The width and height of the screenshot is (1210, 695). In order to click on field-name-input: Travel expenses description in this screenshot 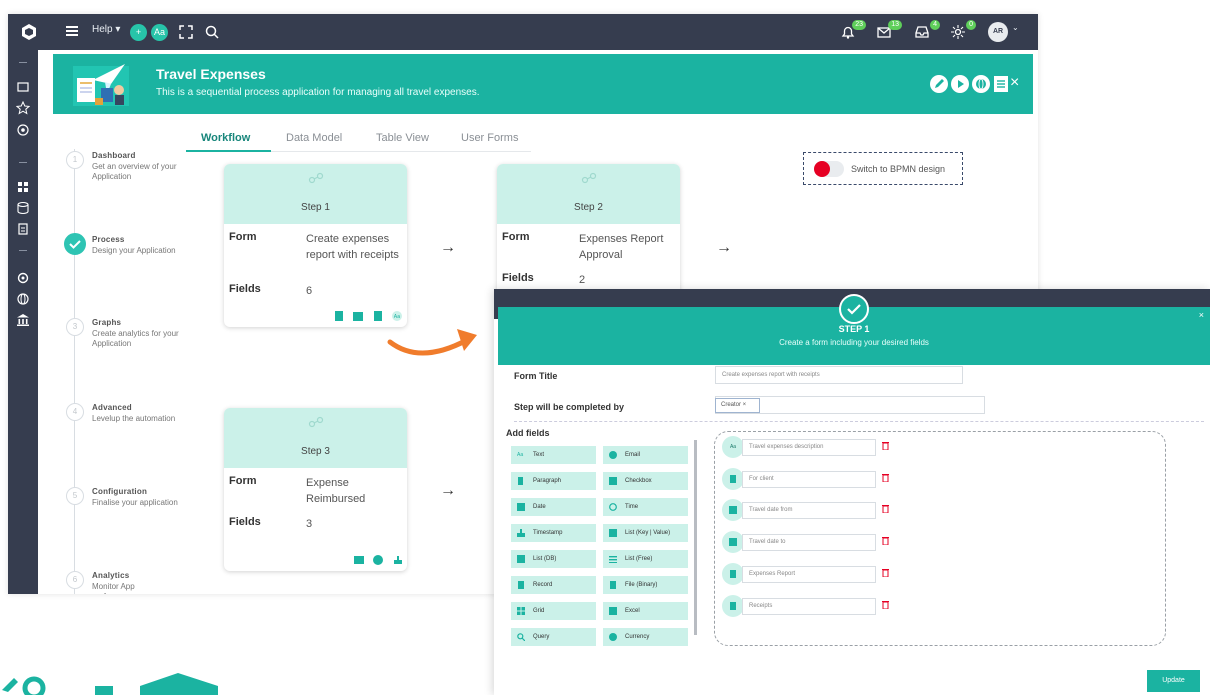, I will do `click(809, 447)`.